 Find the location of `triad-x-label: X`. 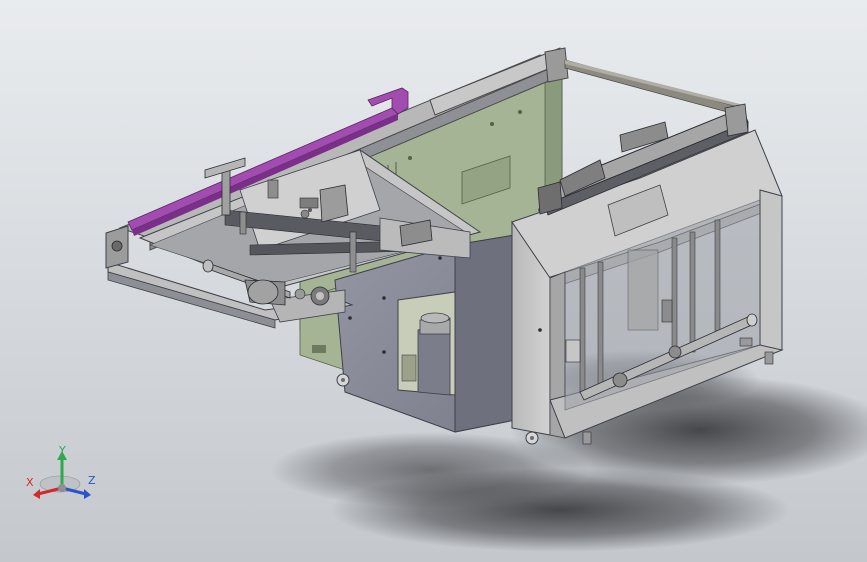

triad-x-label: X is located at coordinates (30, 482).